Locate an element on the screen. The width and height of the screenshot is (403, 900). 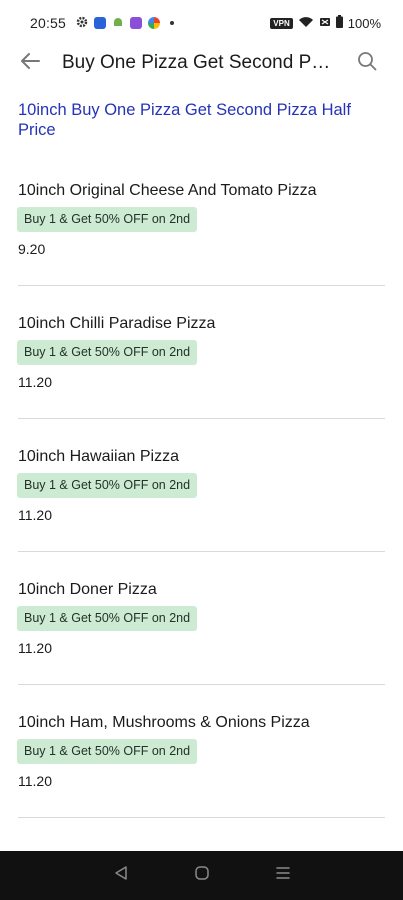
dot-icon is located at coordinates (172, 23).